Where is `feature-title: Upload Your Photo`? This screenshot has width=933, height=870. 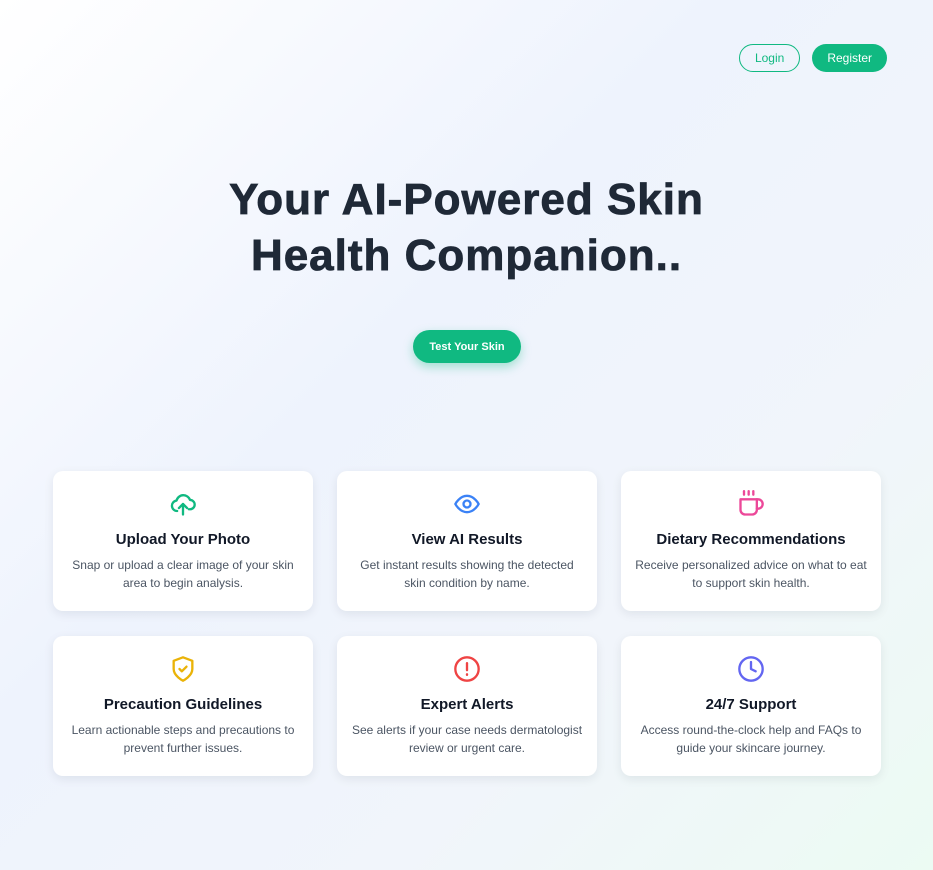
feature-title: Upload Your Photo is located at coordinates (183, 539).